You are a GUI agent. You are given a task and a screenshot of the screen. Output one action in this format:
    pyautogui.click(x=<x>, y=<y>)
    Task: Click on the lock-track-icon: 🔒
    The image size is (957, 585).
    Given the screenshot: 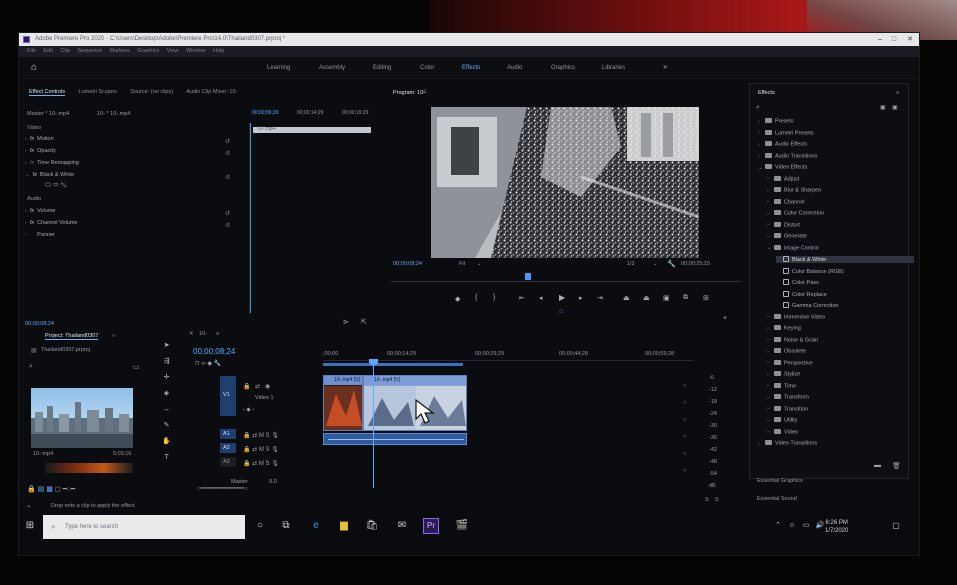 What is the action you would take?
    pyautogui.click(x=246, y=436)
    